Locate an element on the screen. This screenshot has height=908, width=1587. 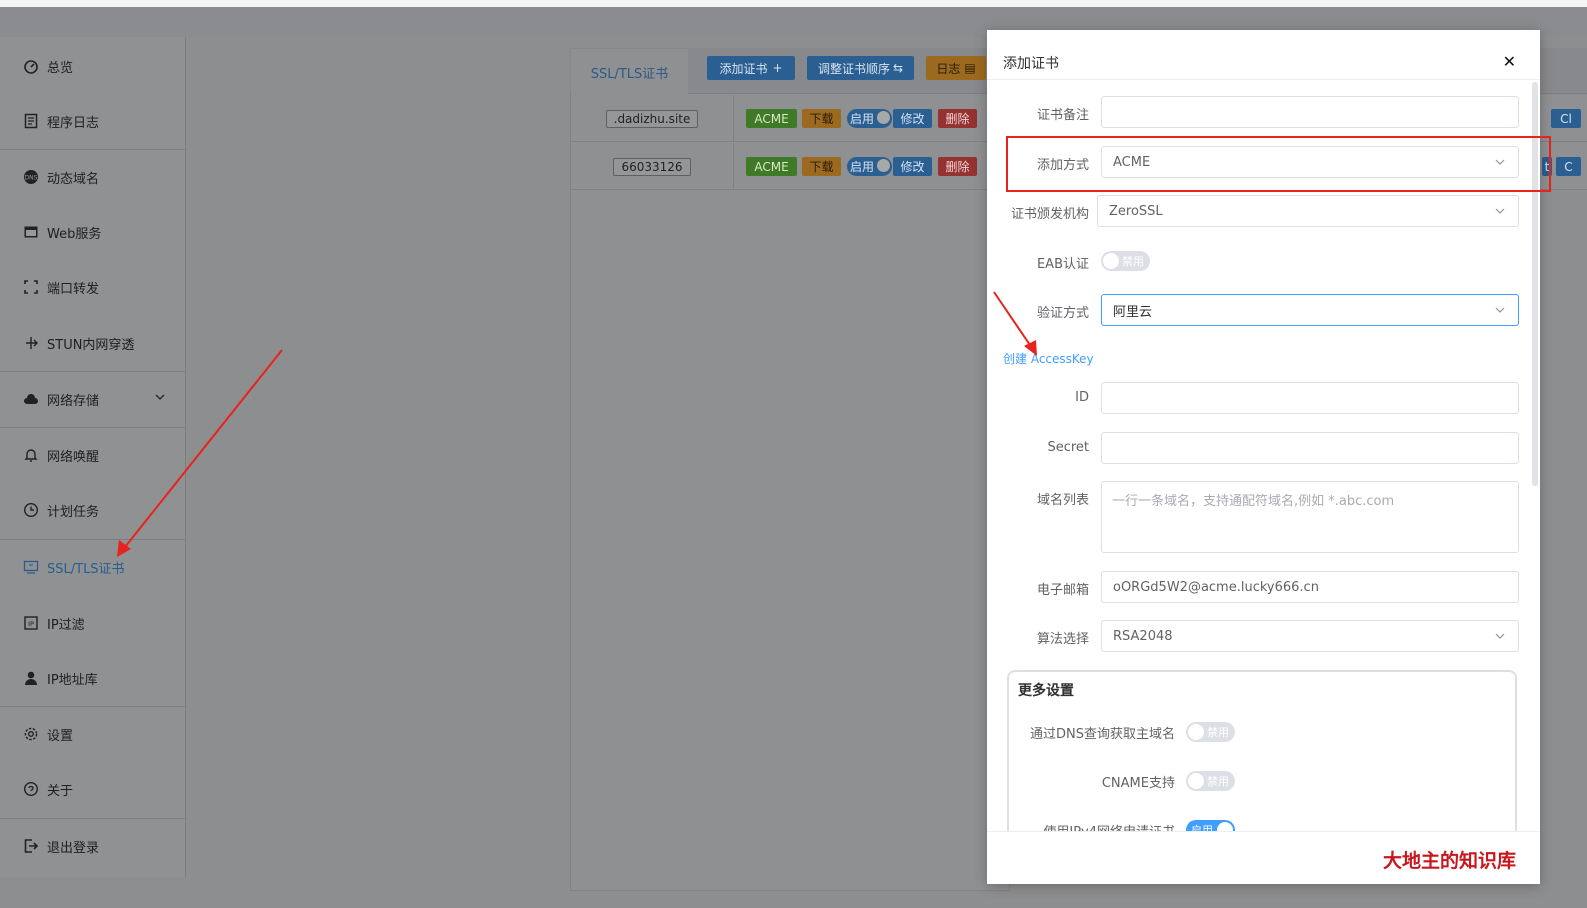
user-icon is located at coordinates (31, 678).